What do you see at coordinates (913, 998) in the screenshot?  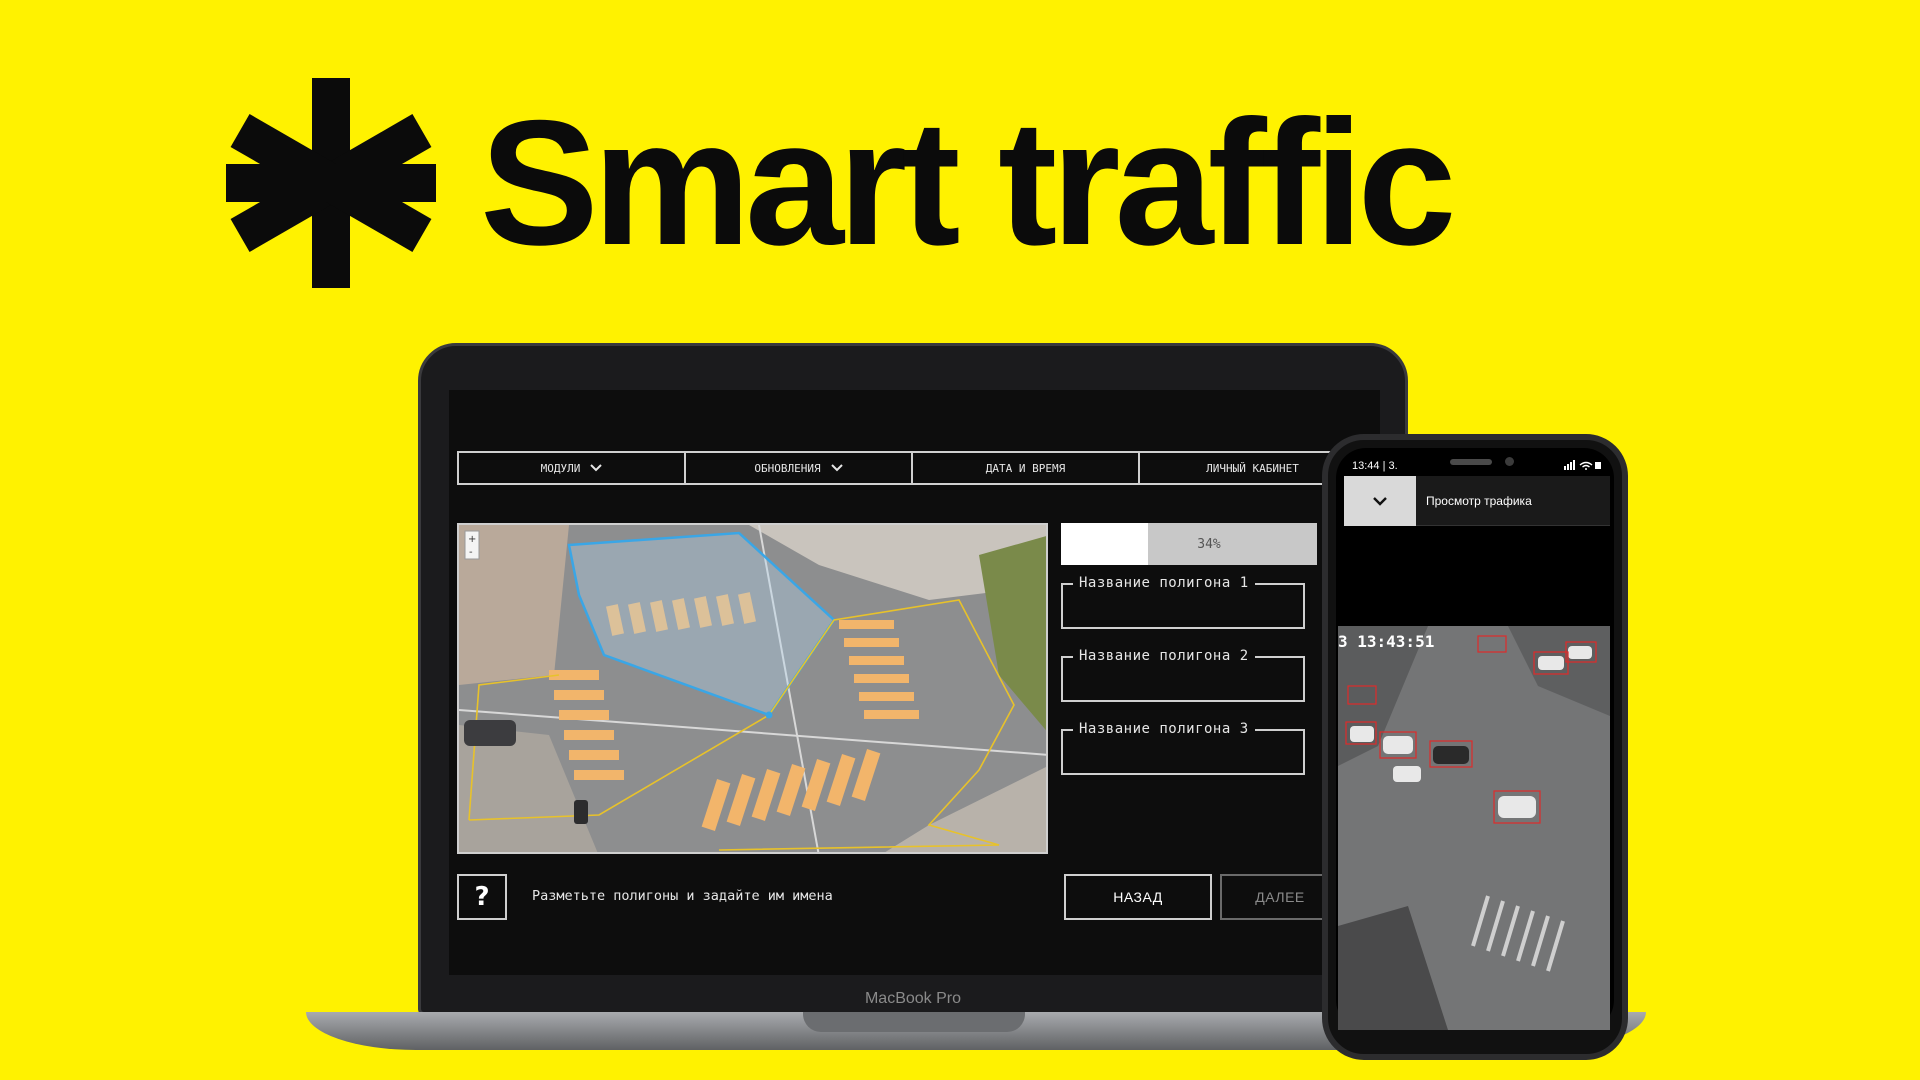 I see `laptop-brand-label: MacBook Pro` at bounding box center [913, 998].